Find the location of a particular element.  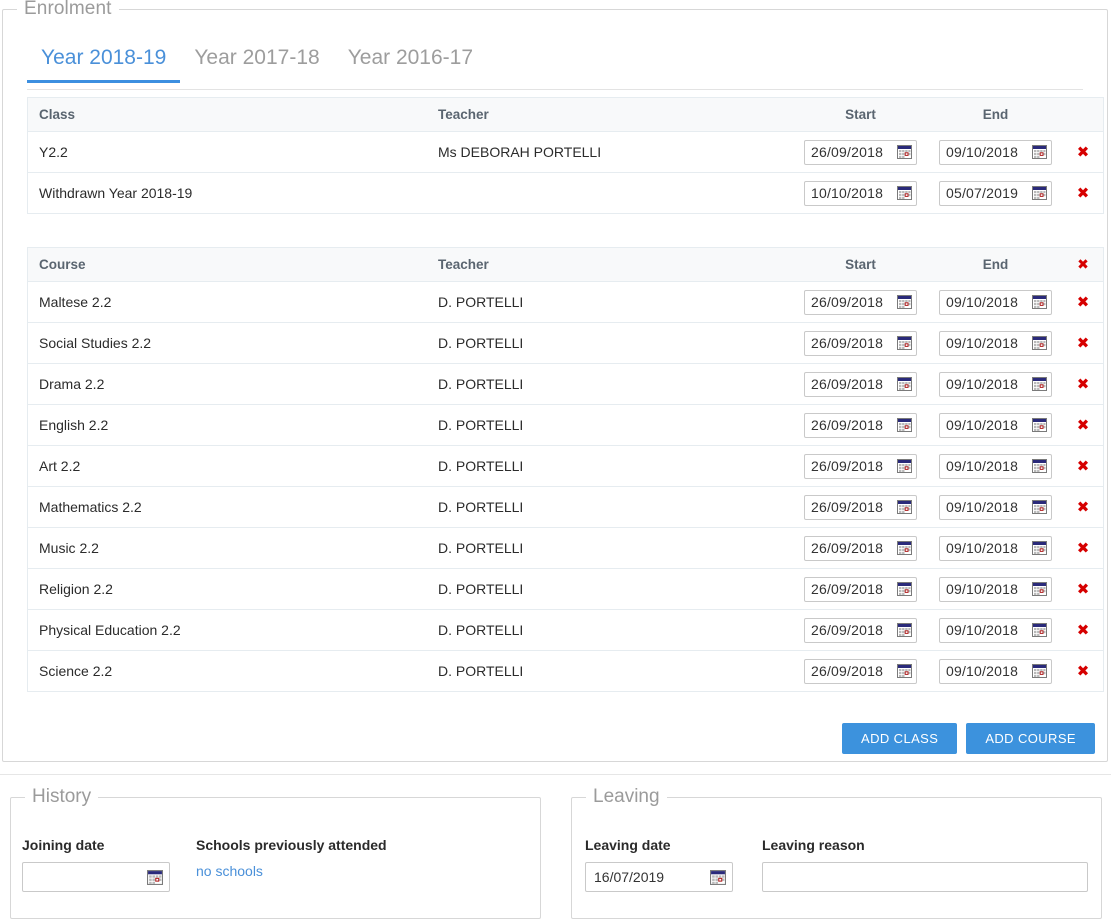

class-name-cell: Y2.2 is located at coordinates (230, 152).